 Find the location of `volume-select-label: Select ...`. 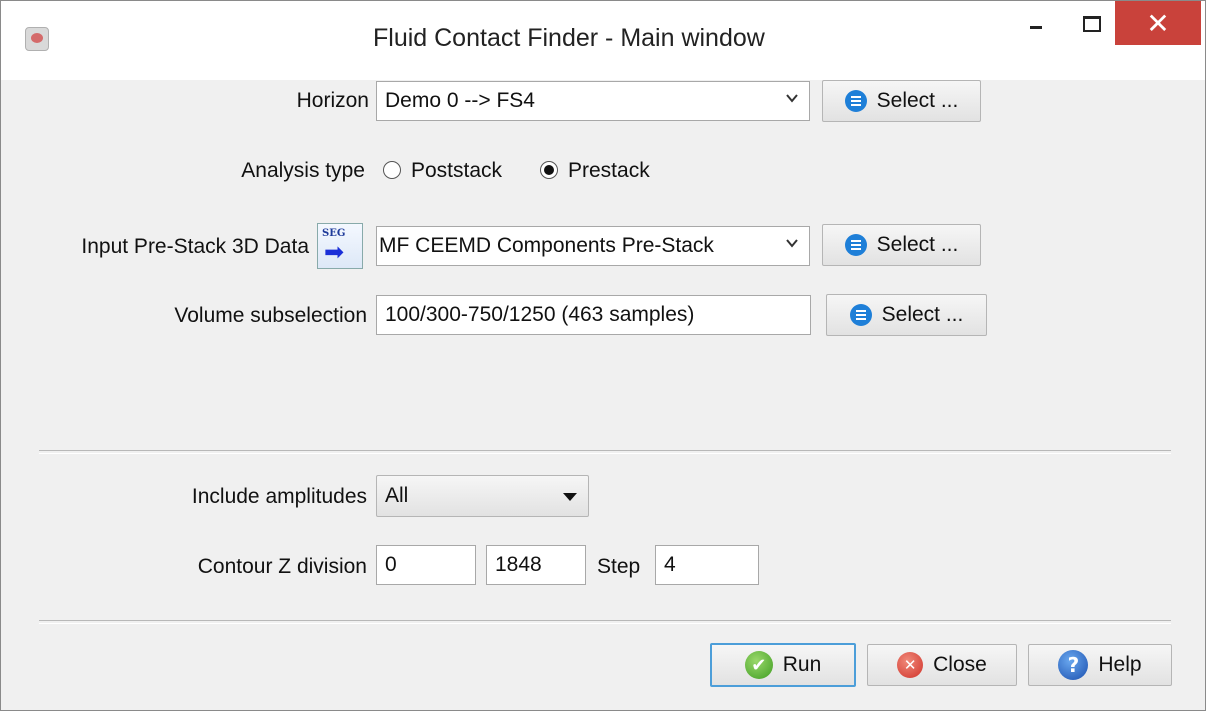

volume-select-label: Select ... is located at coordinates (922, 314).